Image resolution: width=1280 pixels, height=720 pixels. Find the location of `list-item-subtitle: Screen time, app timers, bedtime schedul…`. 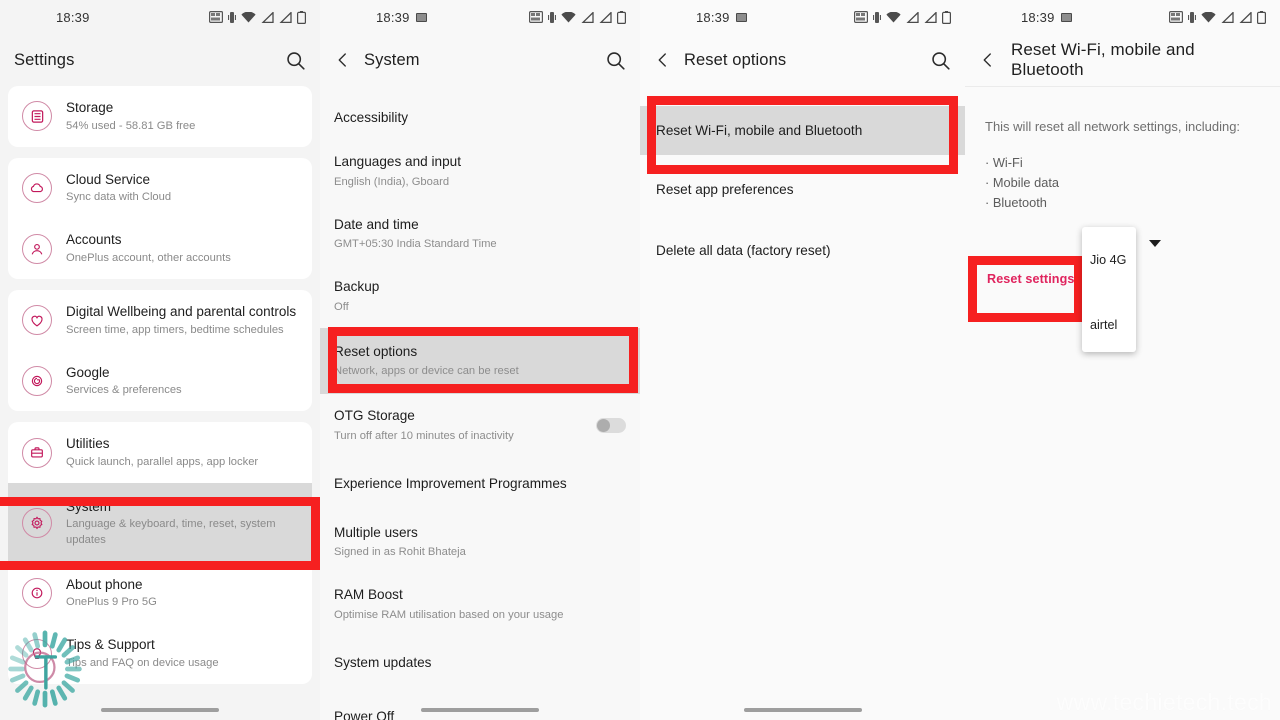

list-item-subtitle: Screen time, app timers, bedtime schedul… is located at coordinates (175, 329).